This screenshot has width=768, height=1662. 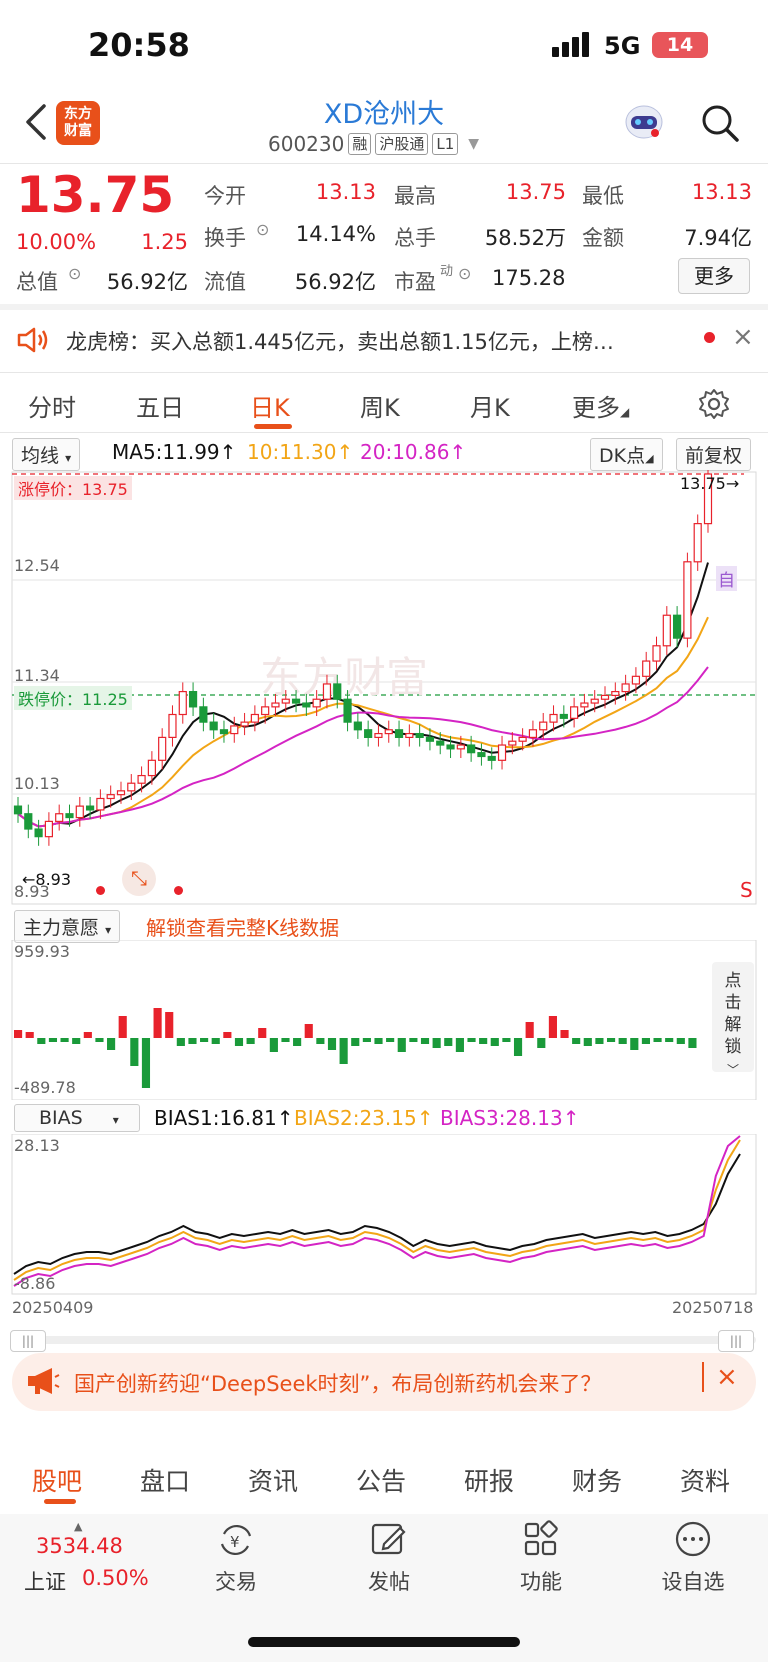 I want to click on post-icon, so click(x=389, y=1539).